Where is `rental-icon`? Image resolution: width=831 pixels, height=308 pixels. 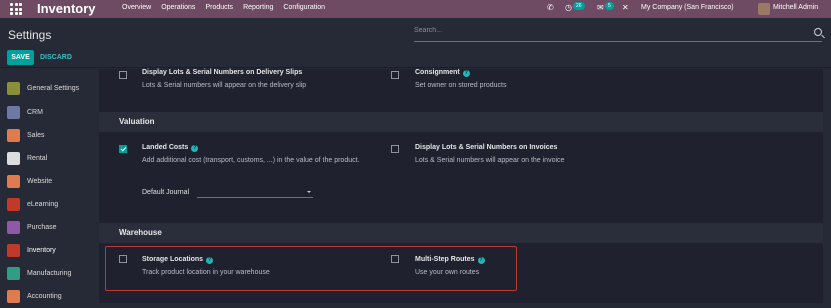
rental-icon is located at coordinates (13, 158).